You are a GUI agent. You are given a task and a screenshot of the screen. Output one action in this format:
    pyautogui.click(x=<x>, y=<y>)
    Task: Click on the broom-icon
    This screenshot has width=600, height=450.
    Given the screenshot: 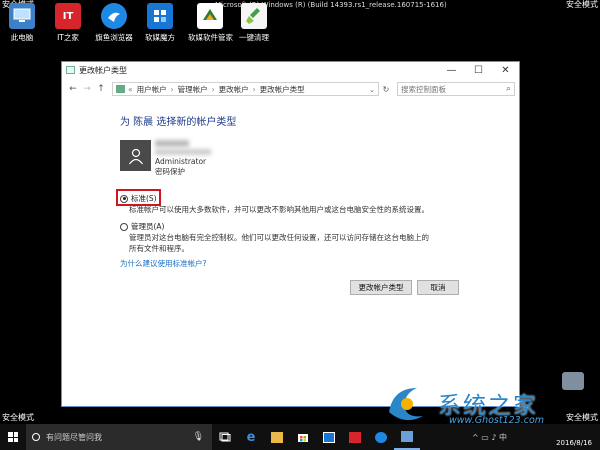 What is the action you would take?
    pyautogui.click(x=254, y=16)
    